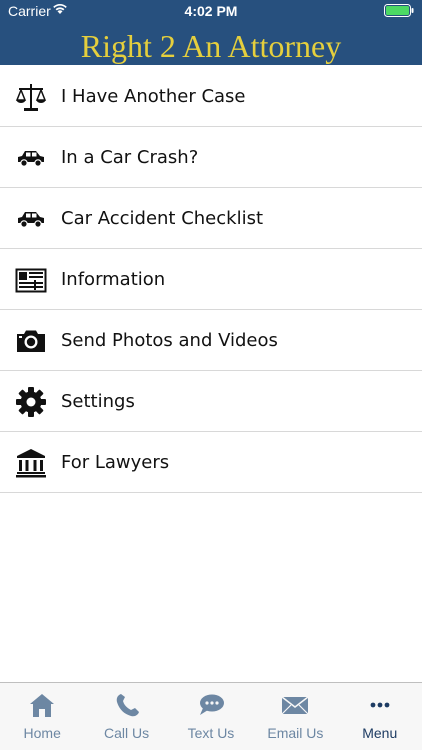 Image resolution: width=422 pixels, height=750 pixels. I want to click on courthouse-icon, so click(31, 463).